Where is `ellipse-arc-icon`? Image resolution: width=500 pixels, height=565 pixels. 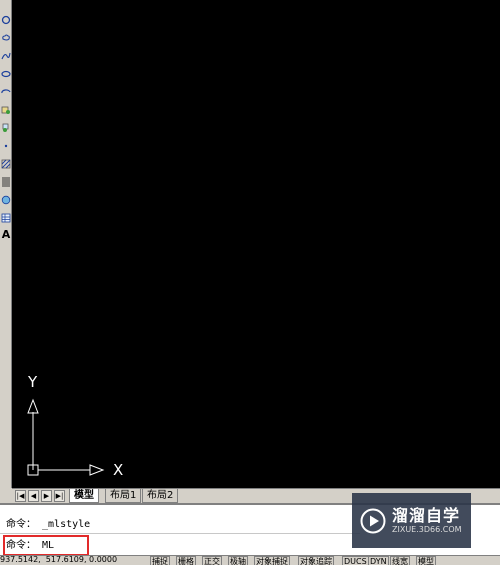 ellipse-arc-icon is located at coordinates (6, 92).